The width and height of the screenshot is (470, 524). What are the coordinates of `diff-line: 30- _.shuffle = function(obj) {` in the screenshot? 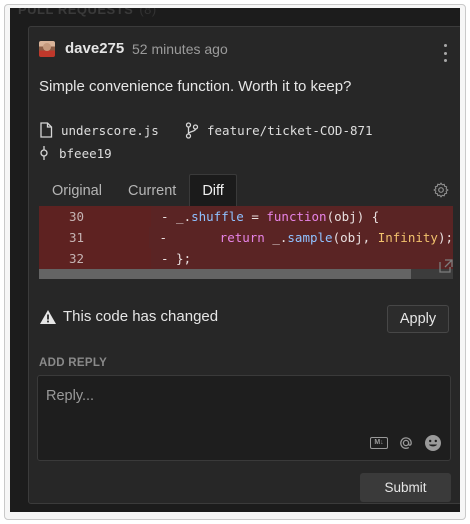 It's located at (246, 216).